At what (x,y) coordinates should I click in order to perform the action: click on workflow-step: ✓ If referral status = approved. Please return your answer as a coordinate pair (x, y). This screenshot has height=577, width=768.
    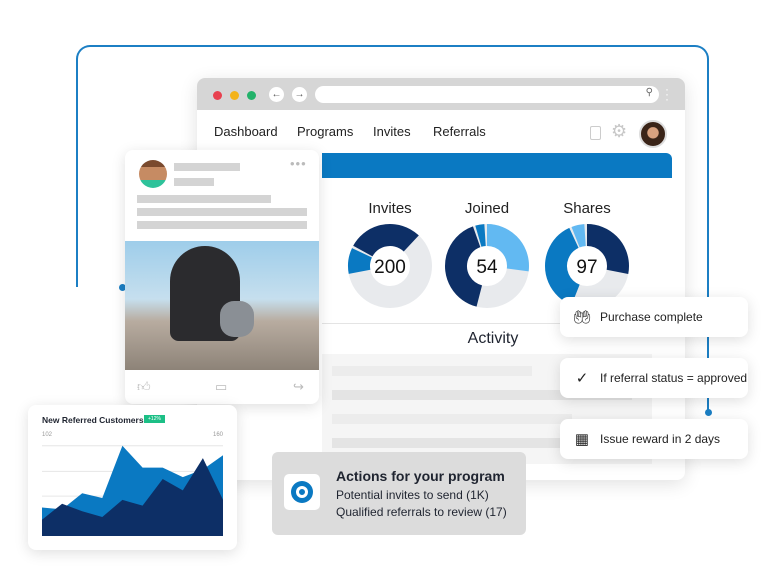
    Looking at the image, I should click on (654, 378).